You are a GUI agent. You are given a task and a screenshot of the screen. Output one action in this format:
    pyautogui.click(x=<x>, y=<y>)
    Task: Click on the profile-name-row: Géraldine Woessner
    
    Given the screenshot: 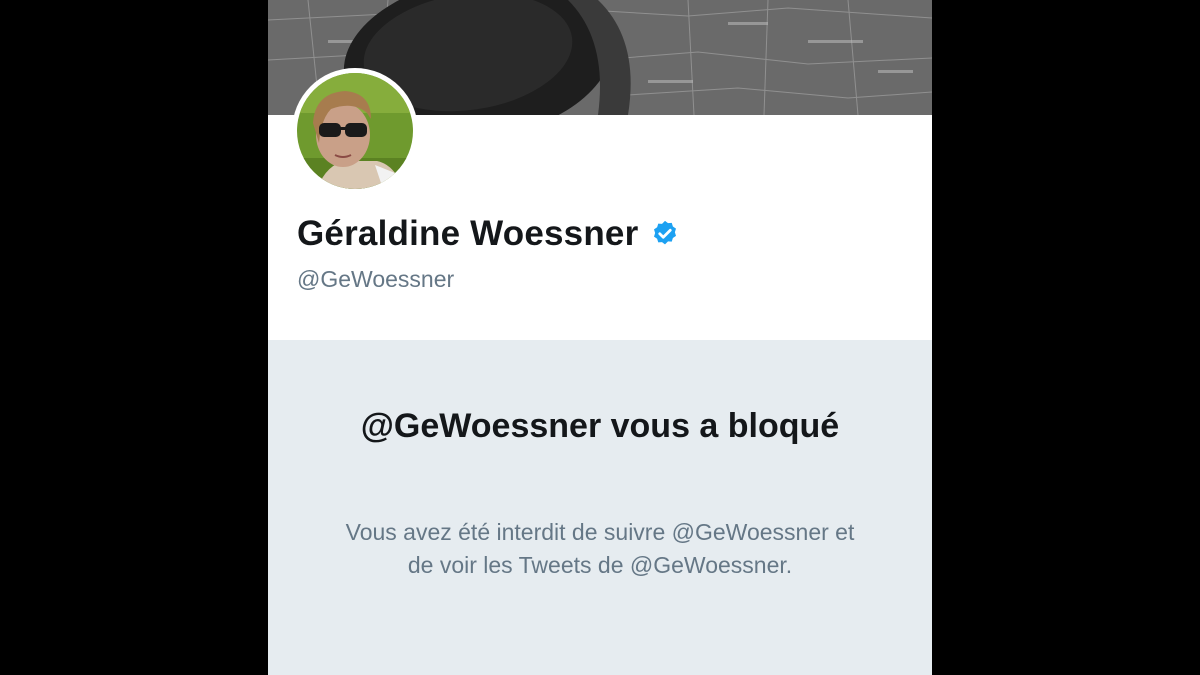 What is the action you would take?
    pyautogui.click(x=488, y=234)
    